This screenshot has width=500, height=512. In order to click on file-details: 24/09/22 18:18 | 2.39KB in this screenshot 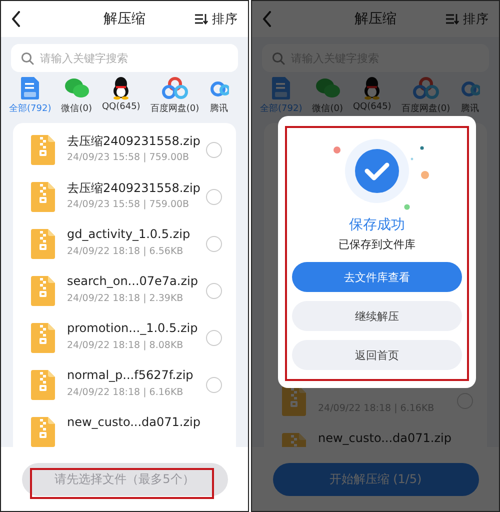, I will do `click(125, 298)`.